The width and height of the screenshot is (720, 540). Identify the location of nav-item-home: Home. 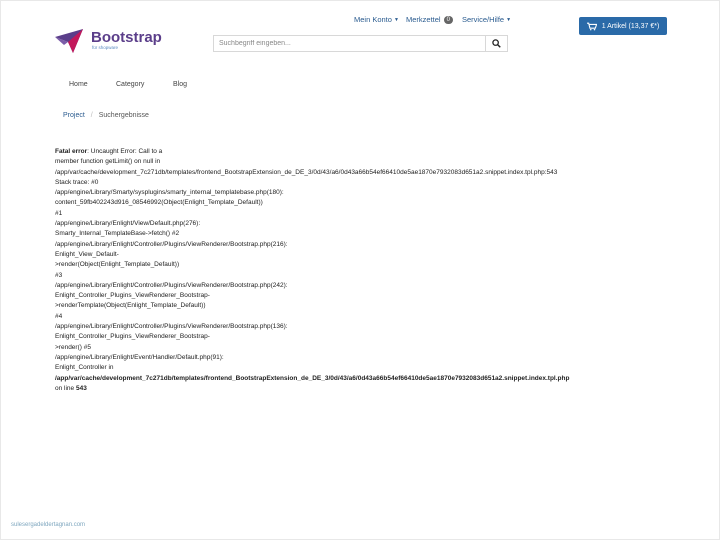
(78, 84).